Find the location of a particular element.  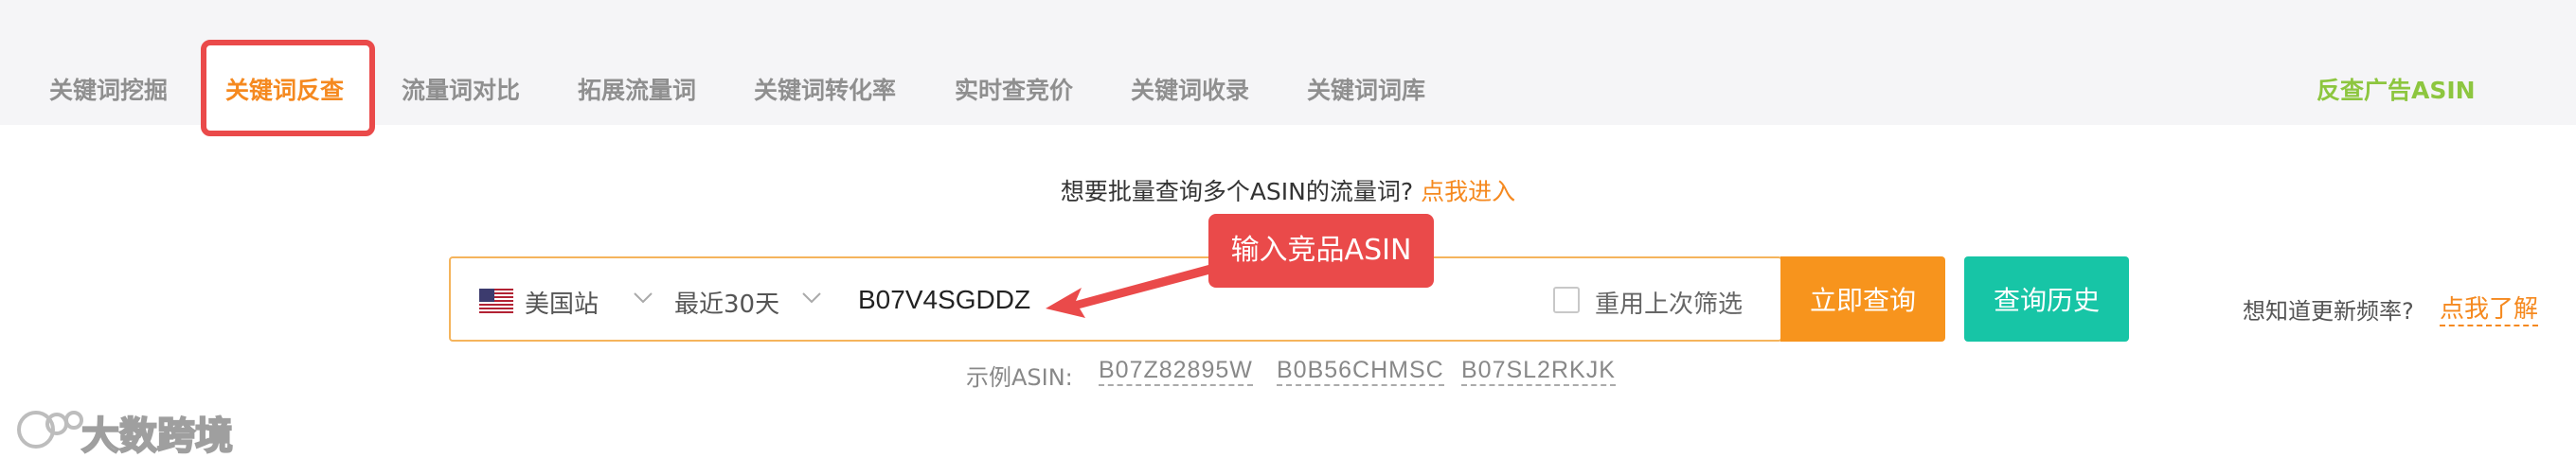

tab-keyword-conversion: 关键词转化率 is located at coordinates (825, 89).